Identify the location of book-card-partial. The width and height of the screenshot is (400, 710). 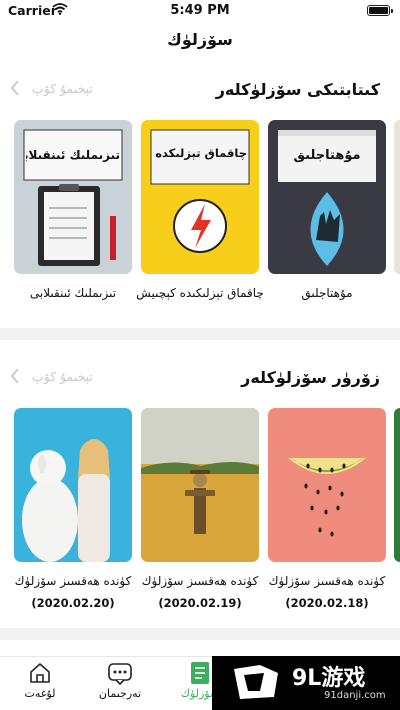
(397, 197).